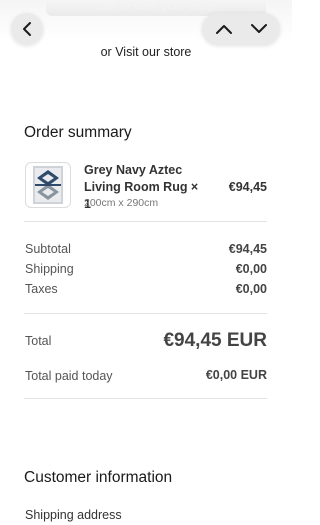 The image size is (320, 525). Describe the element at coordinates (73, 515) in the screenshot. I see `shipping-address-label: Shipping address` at that location.